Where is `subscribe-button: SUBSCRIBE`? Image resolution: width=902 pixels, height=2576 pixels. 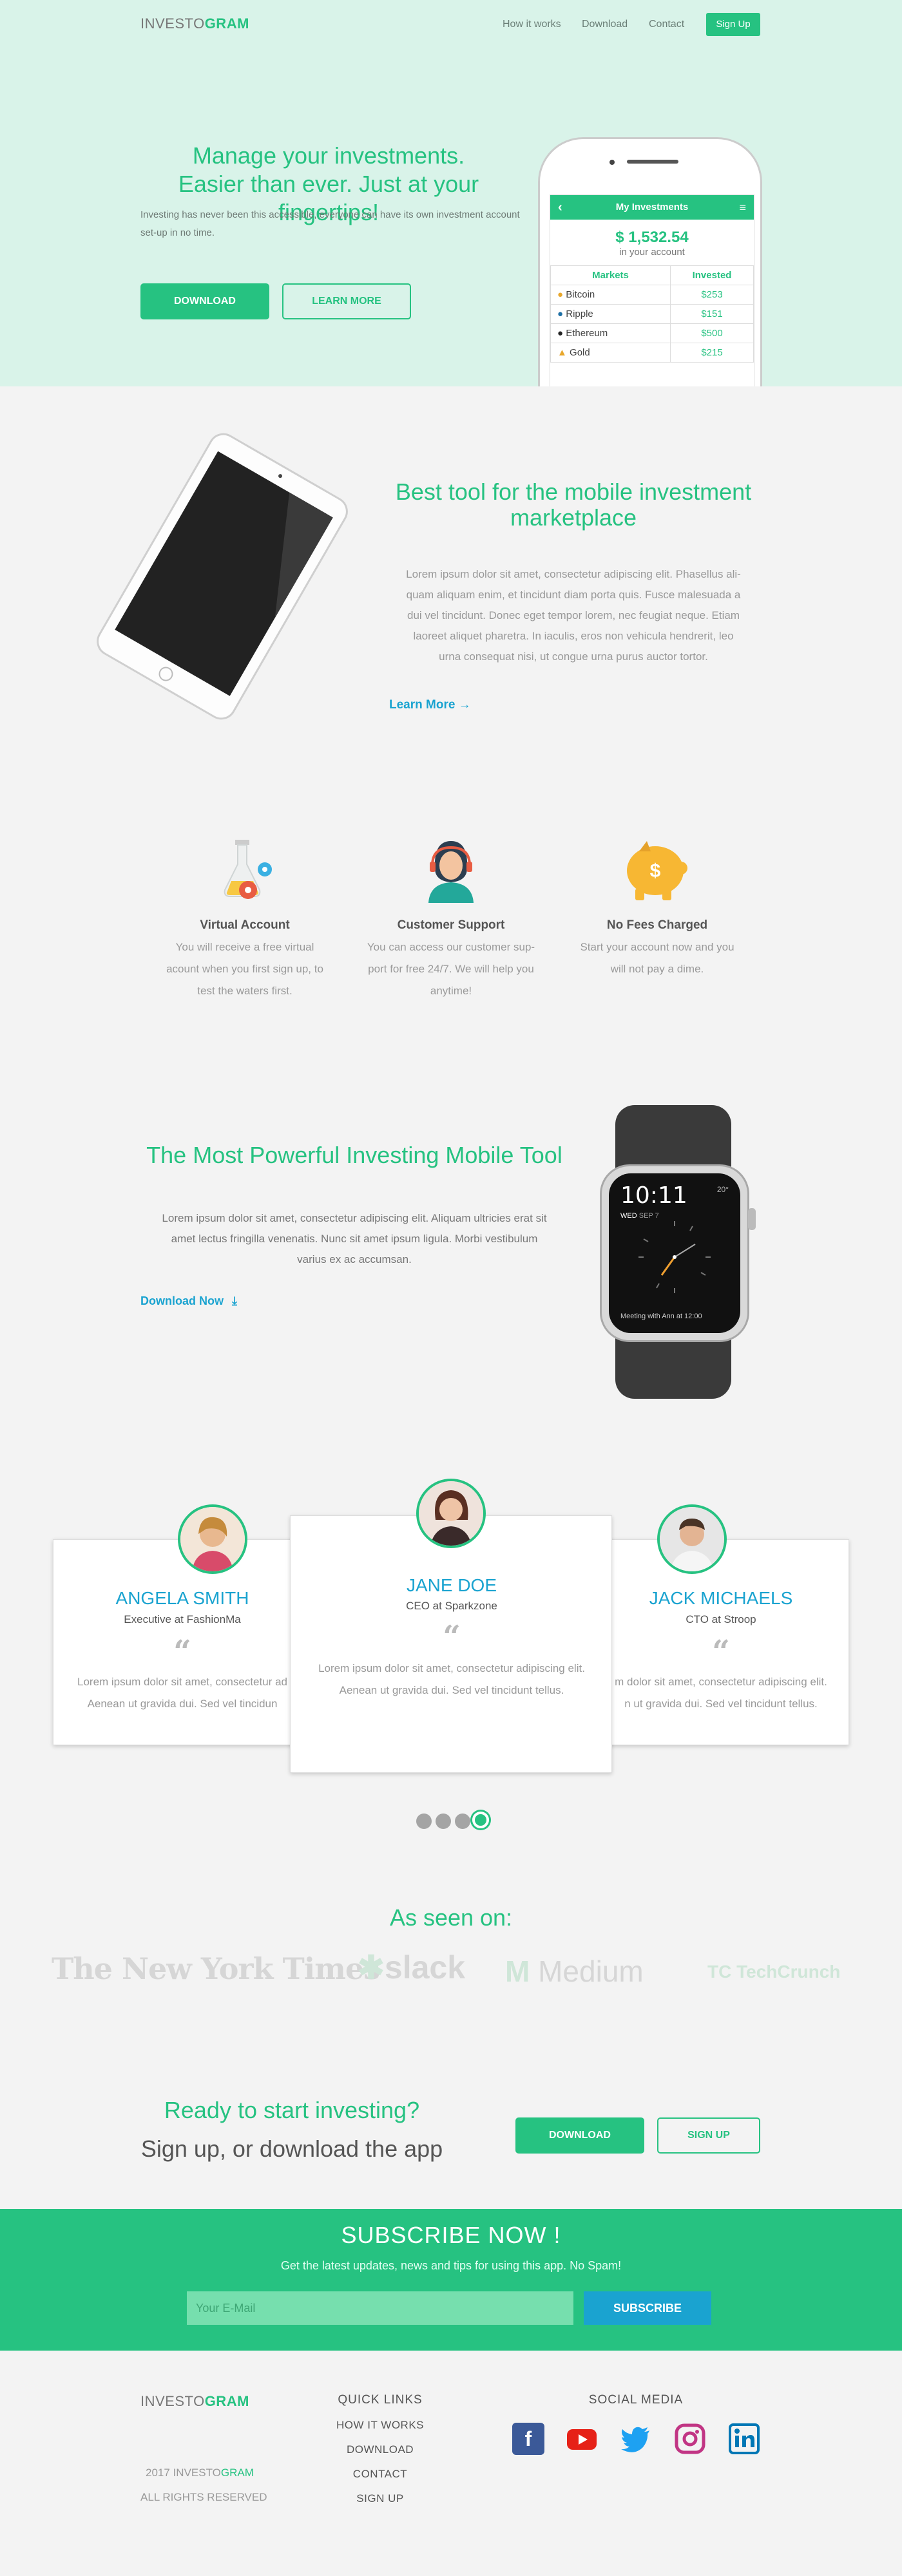 subscribe-button: SUBSCRIBE is located at coordinates (647, 2308).